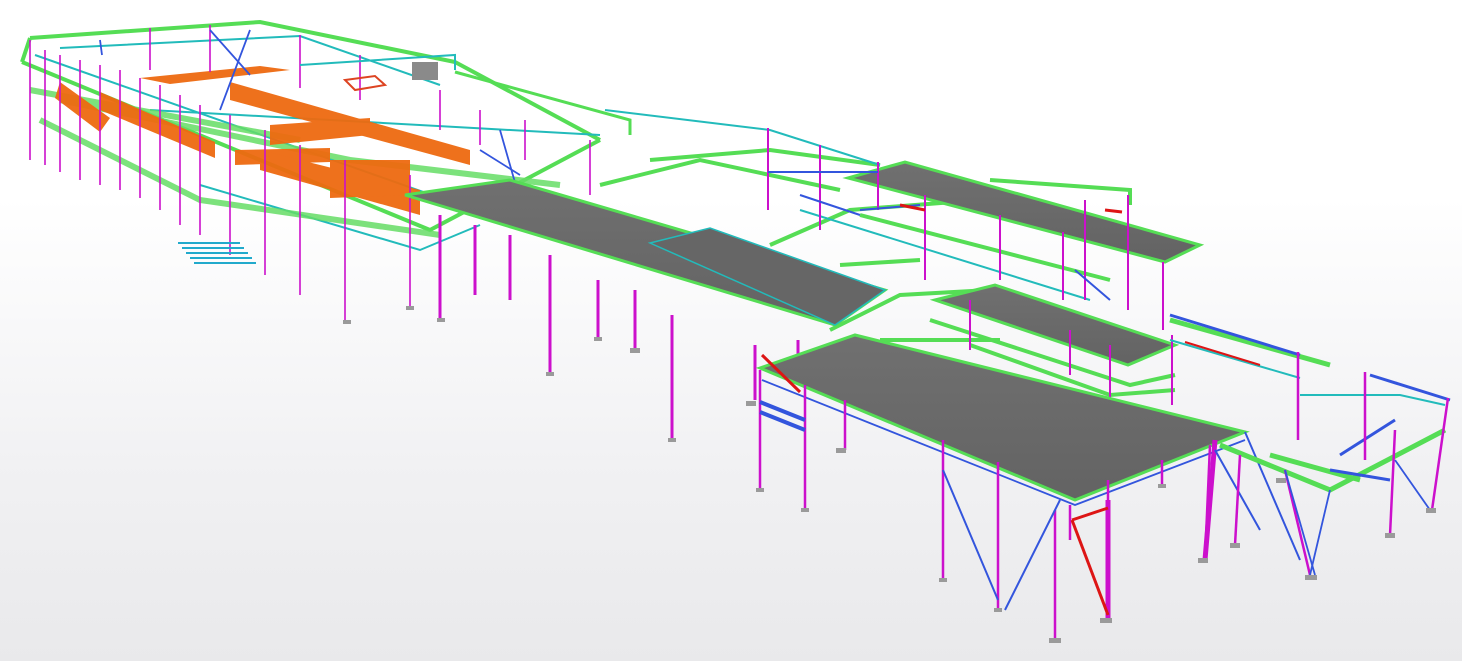 This screenshot has height=661, width=1462. Describe the element at coordinates (646, 252) in the screenshot. I see `slab-a` at that location.